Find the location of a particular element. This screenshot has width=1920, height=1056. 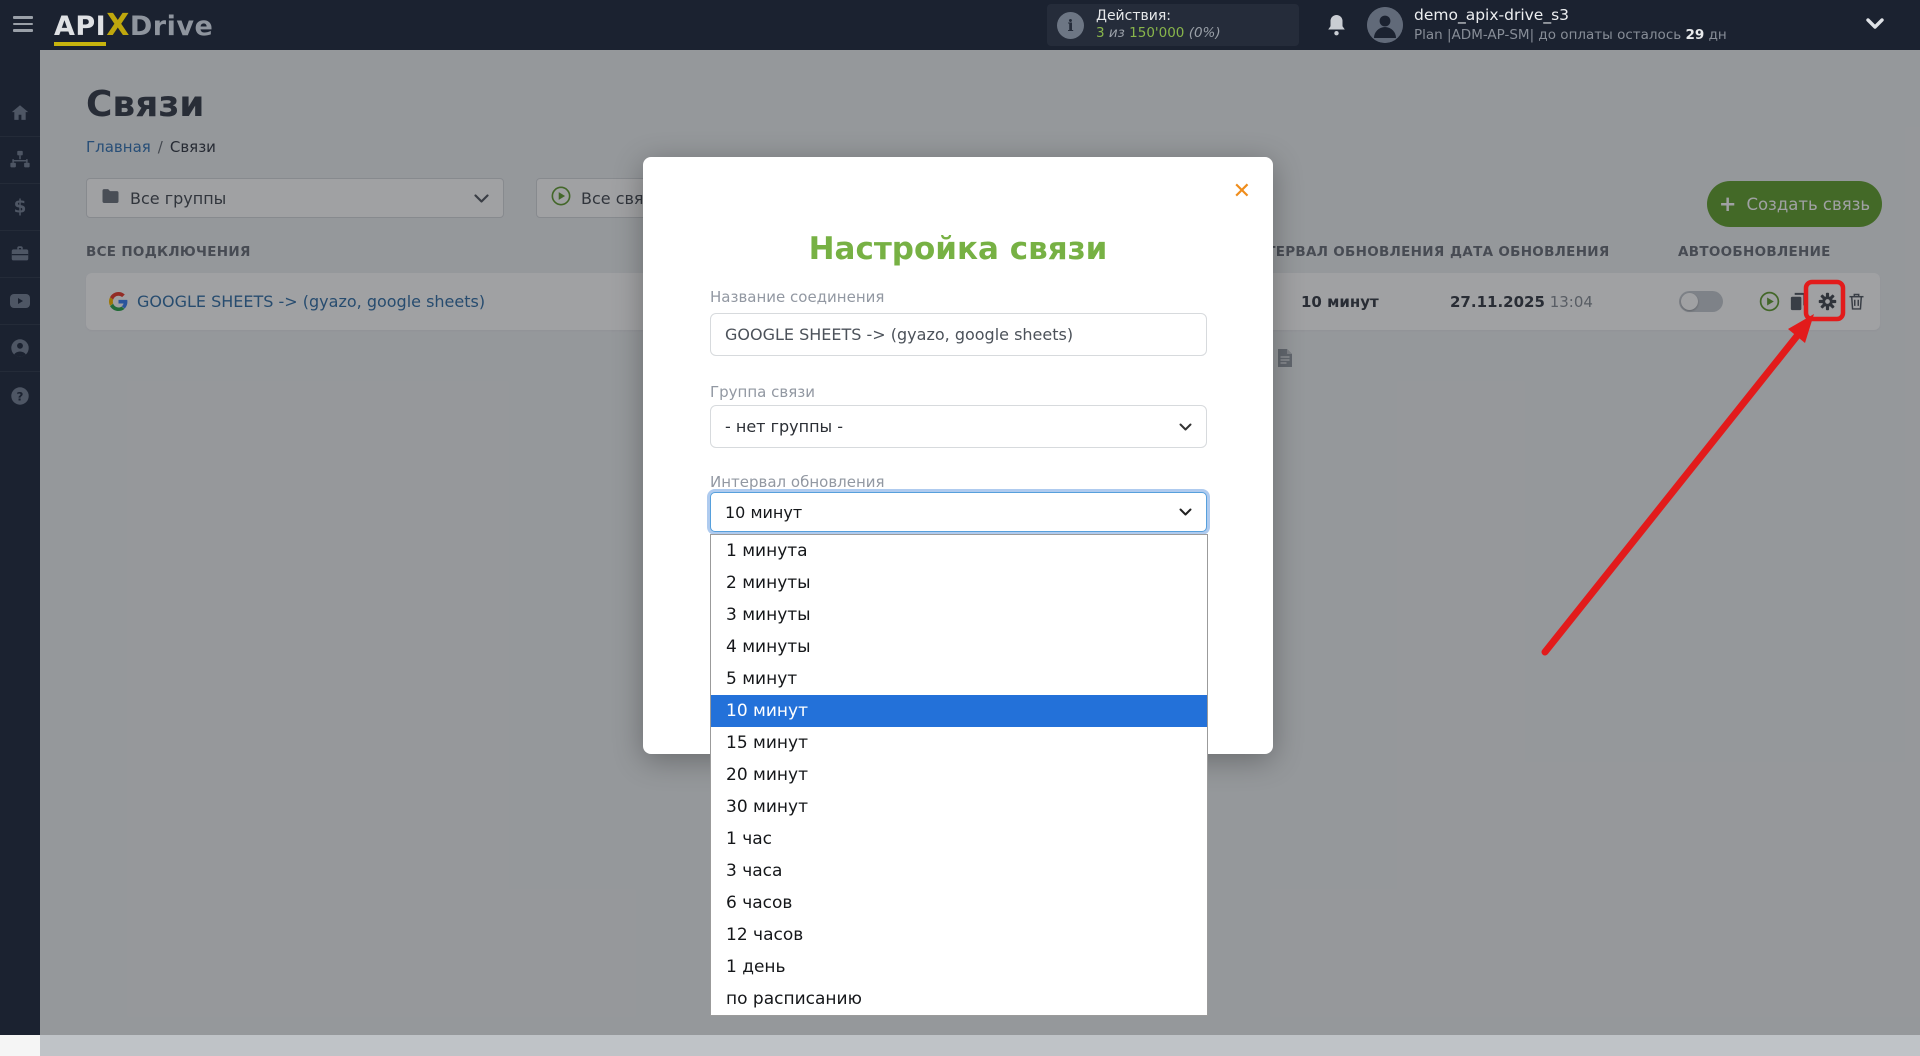

hamburger-menu-icon is located at coordinates (24, 25).